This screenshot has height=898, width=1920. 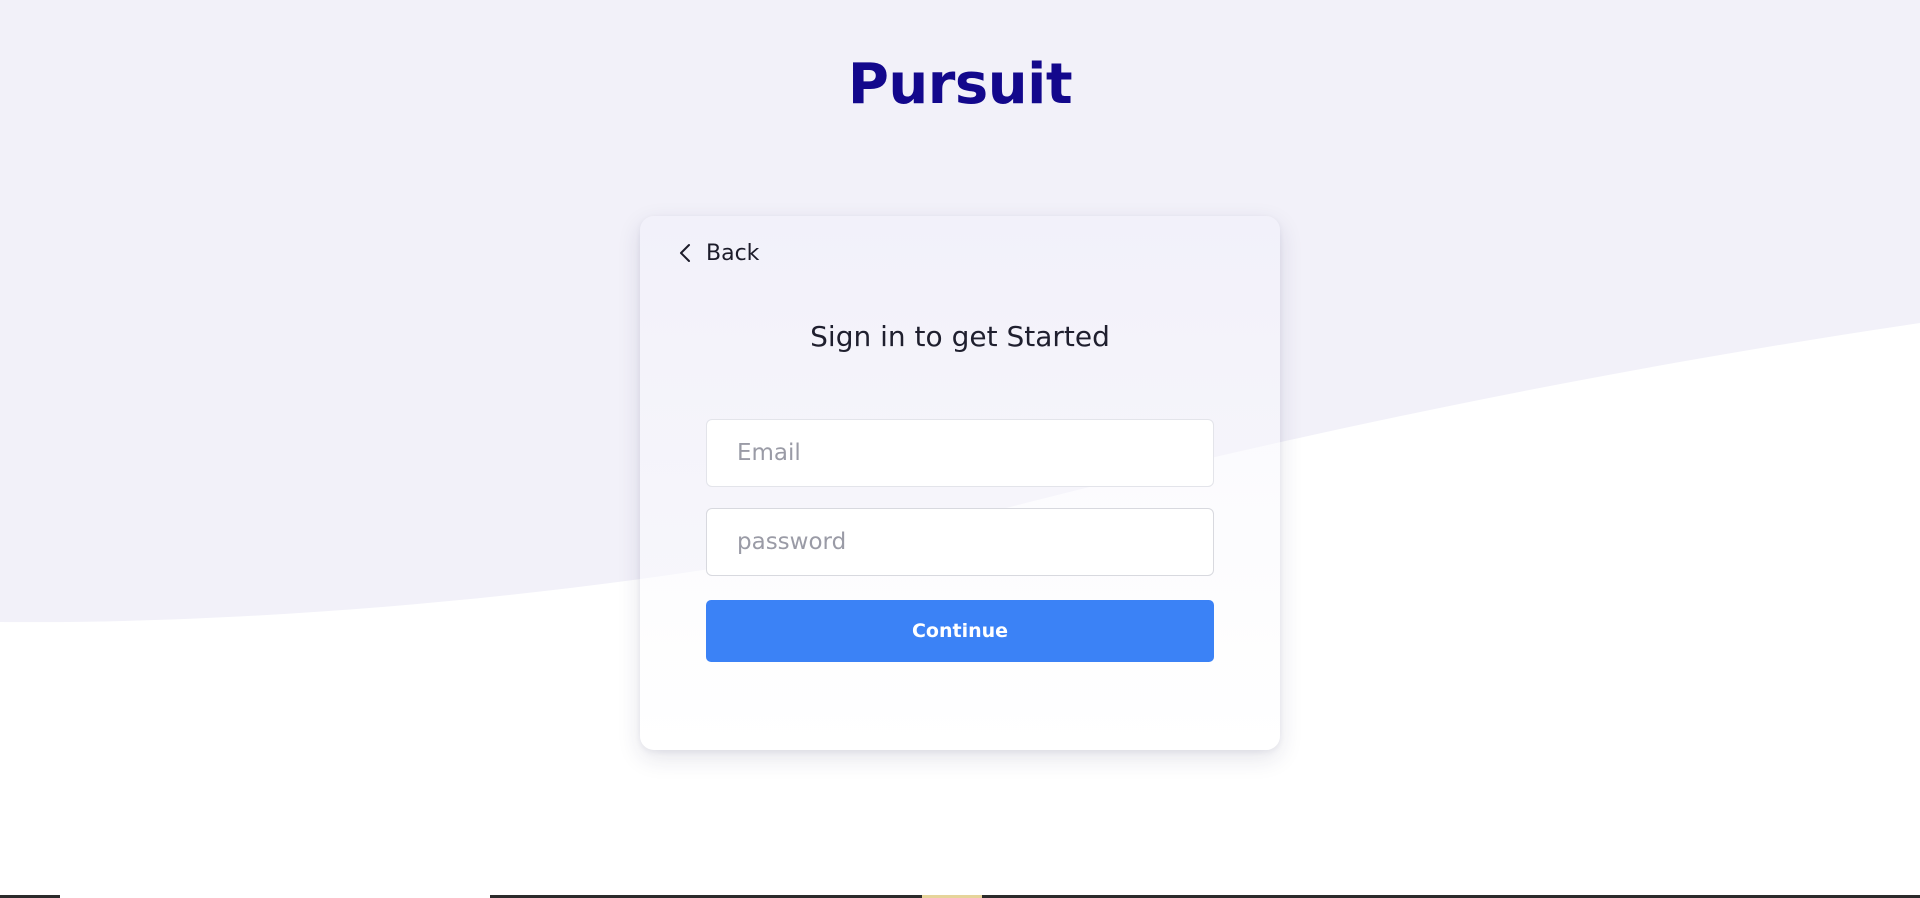 I want to click on email-field, so click(x=960, y=453).